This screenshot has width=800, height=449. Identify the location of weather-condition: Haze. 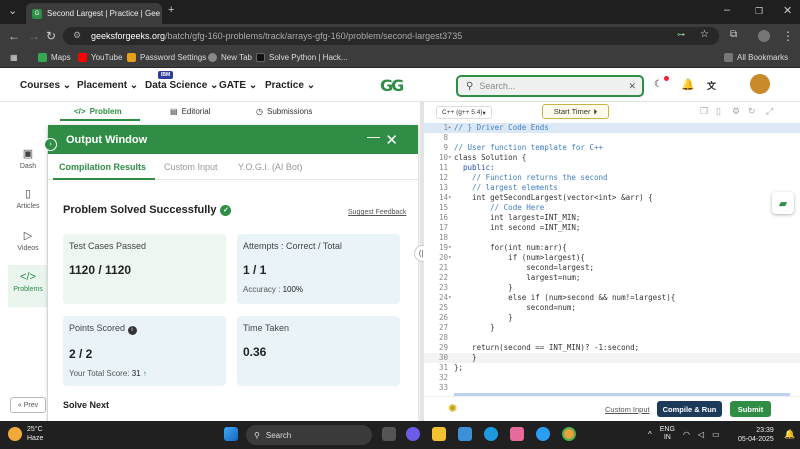
(35, 438).